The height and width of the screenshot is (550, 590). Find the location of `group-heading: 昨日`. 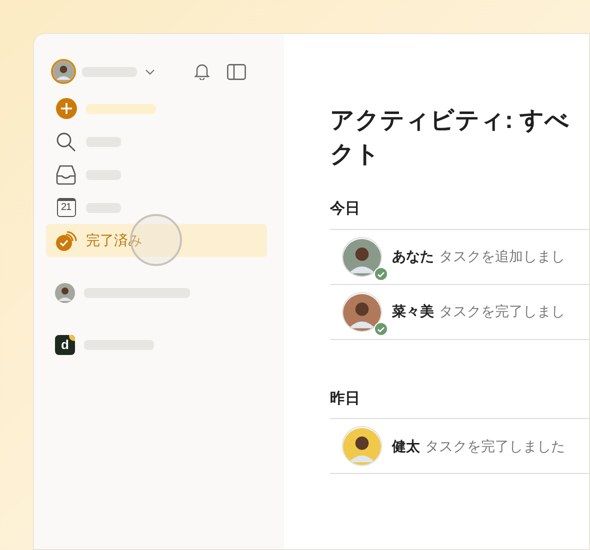

group-heading: 昨日 is located at coordinates (459, 403).